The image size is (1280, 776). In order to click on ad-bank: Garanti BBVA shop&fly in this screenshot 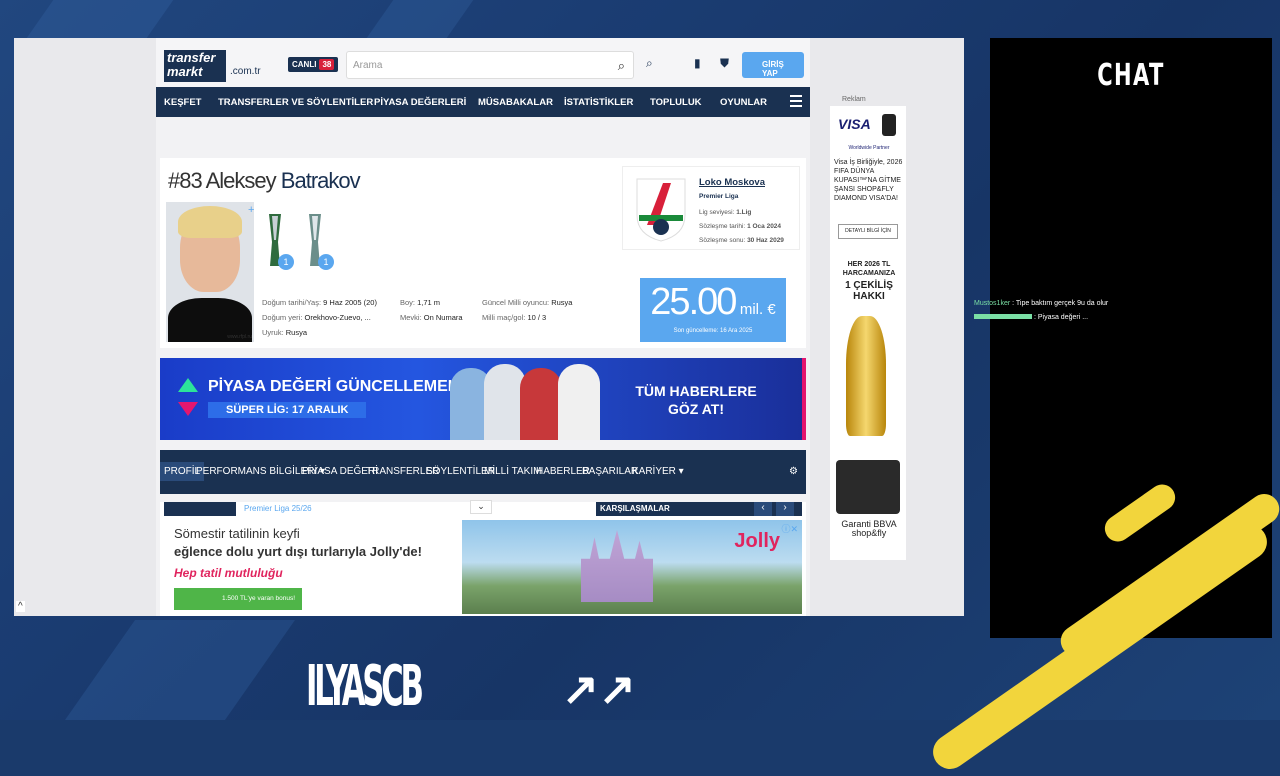, I will do `click(869, 528)`.